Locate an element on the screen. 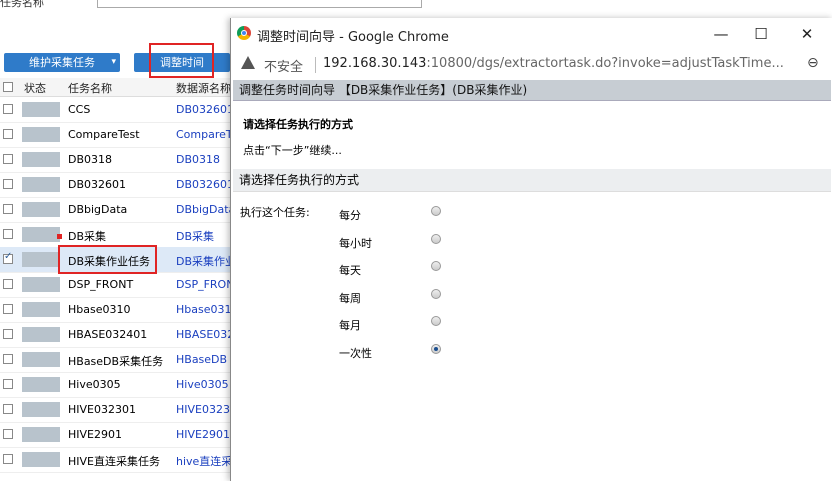  marker-dot is located at coordinates (59, 236).